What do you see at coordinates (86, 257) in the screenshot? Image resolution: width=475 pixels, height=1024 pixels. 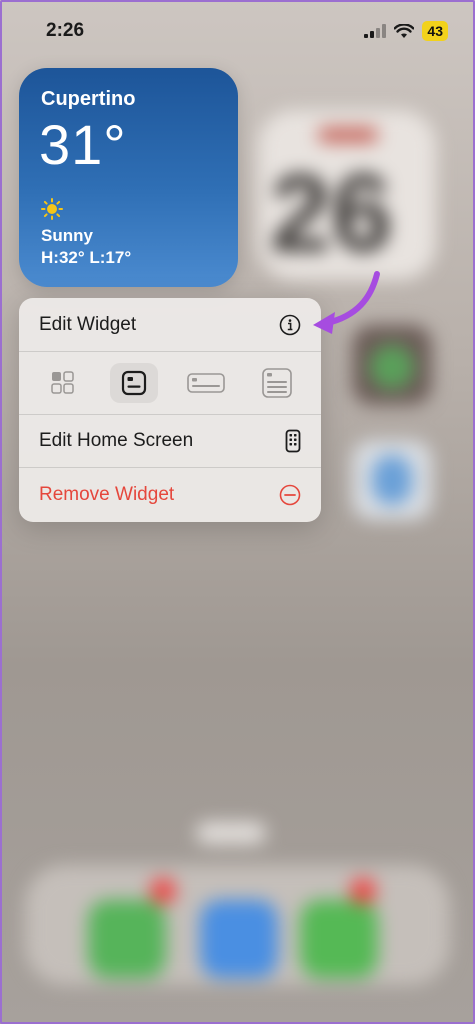 I see `weather-high-low: H:32° L:17°` at bounding box center [86, 257].